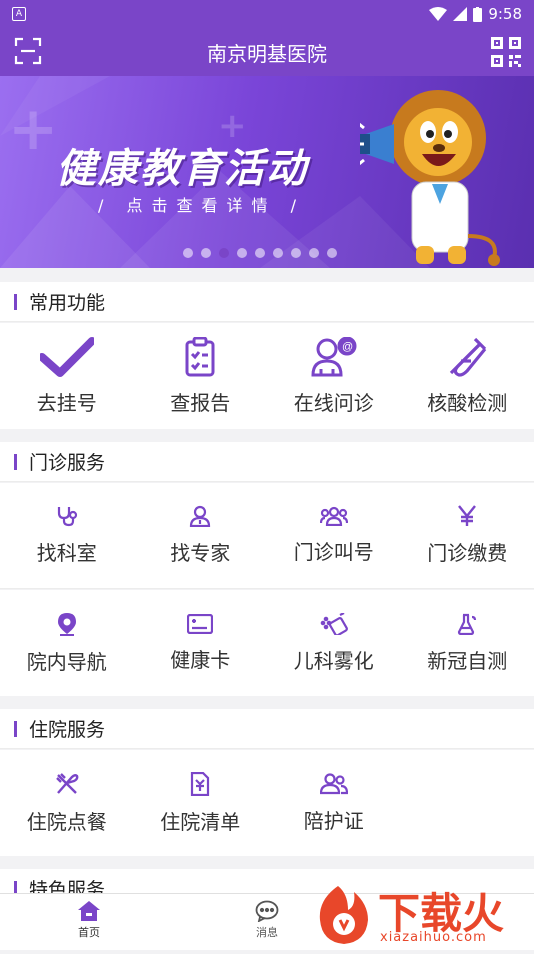 The height and width of the screenshot is (954, 534). What do you see at coordinates (224, 253) in the screenshot?
I see `carousel-dot-active` at bounding box center [224, 253].